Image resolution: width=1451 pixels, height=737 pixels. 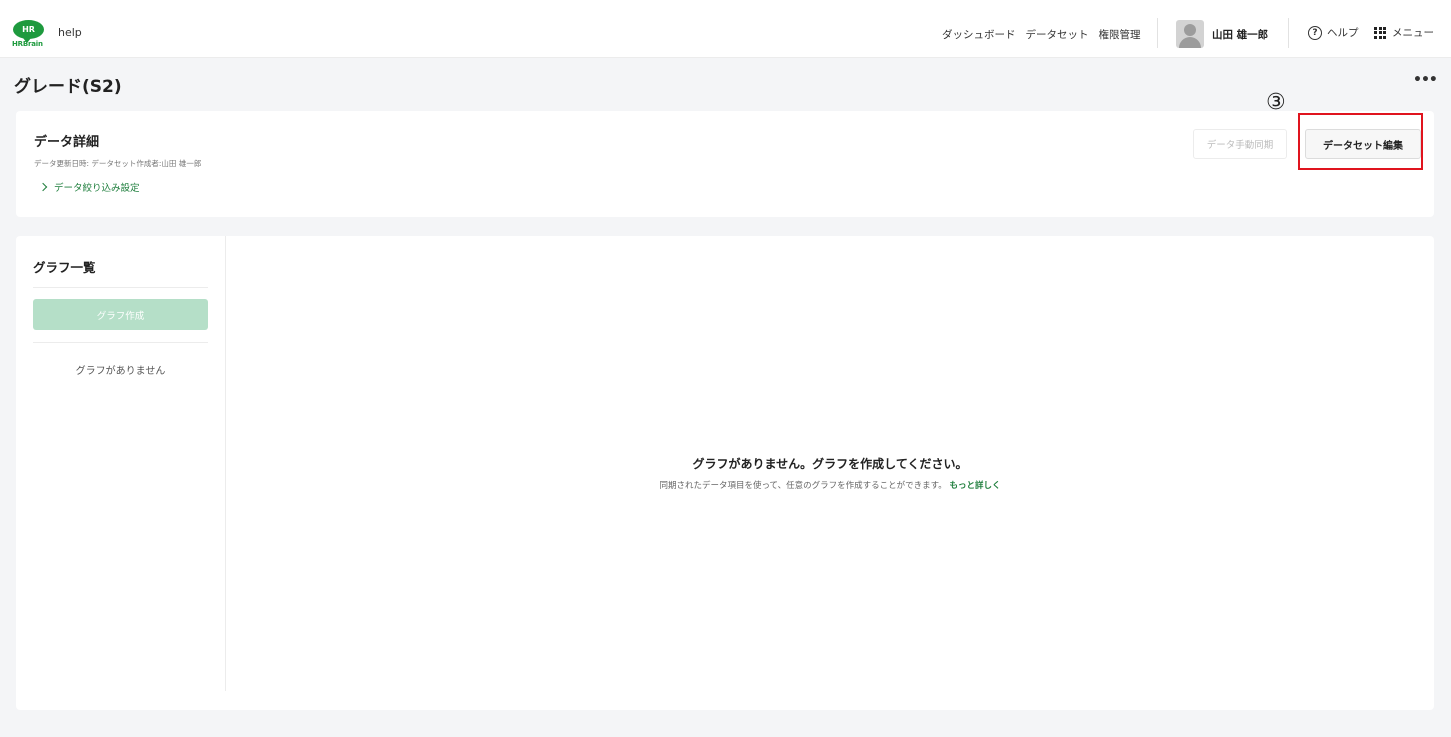 What do you see at coordinates (1343, 33) in the screenshot?
I see `help-label: ヘルプ` at bounding box center [1343, 33].